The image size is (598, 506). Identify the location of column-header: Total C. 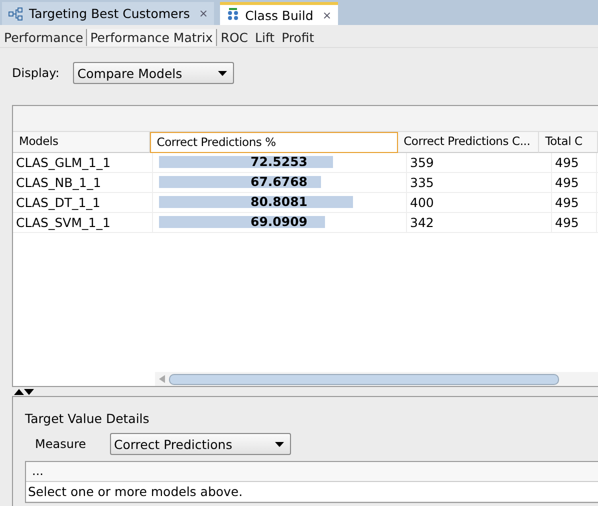
(568, 142).